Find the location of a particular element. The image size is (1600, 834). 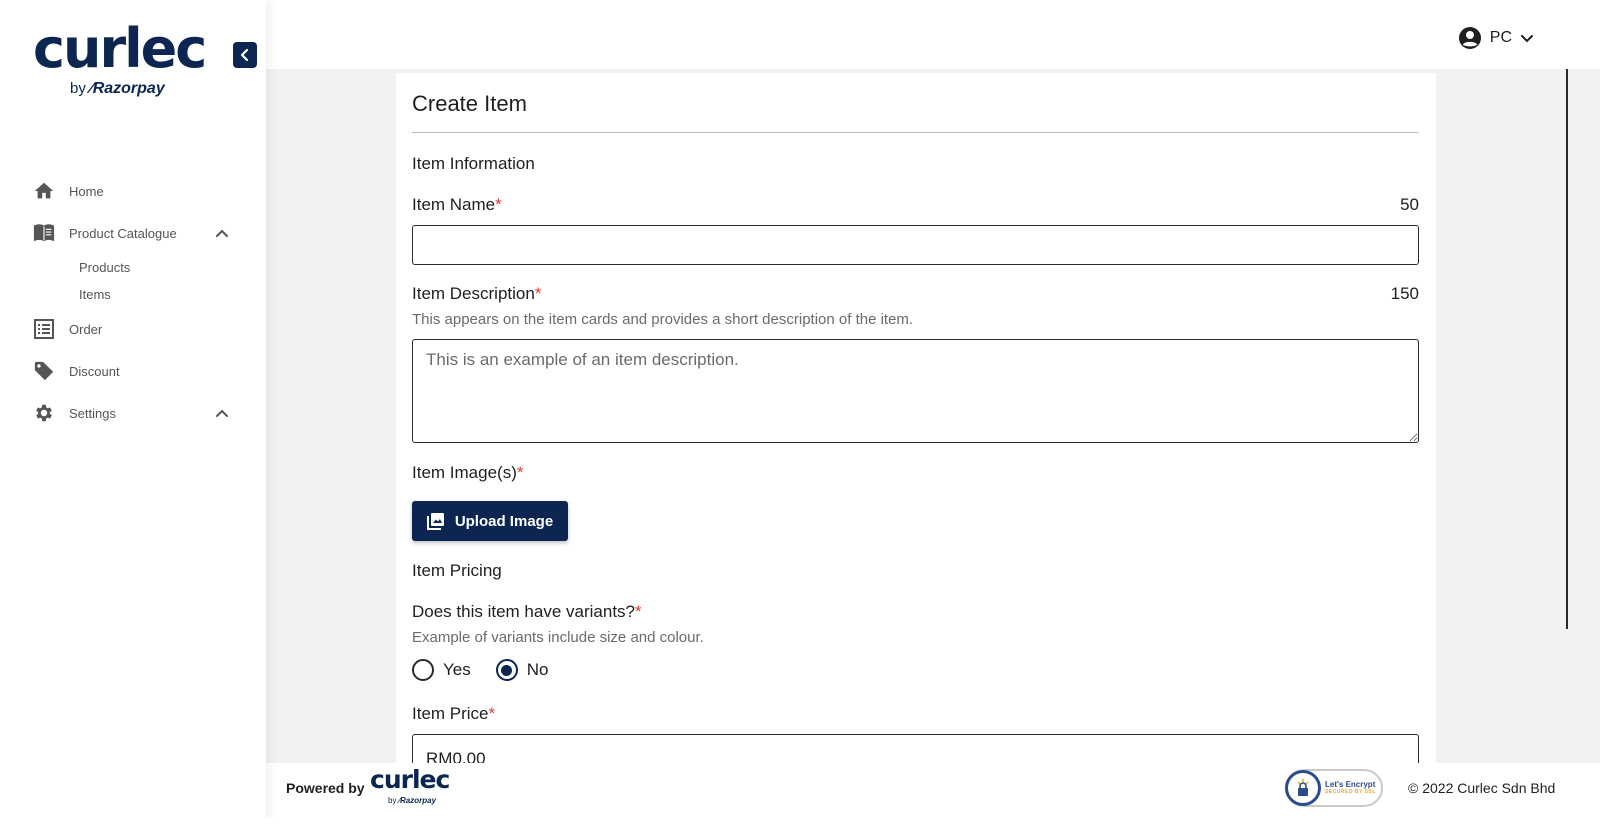

item-images-label-text: Item Image(s) is located at coordinates (464, 472).